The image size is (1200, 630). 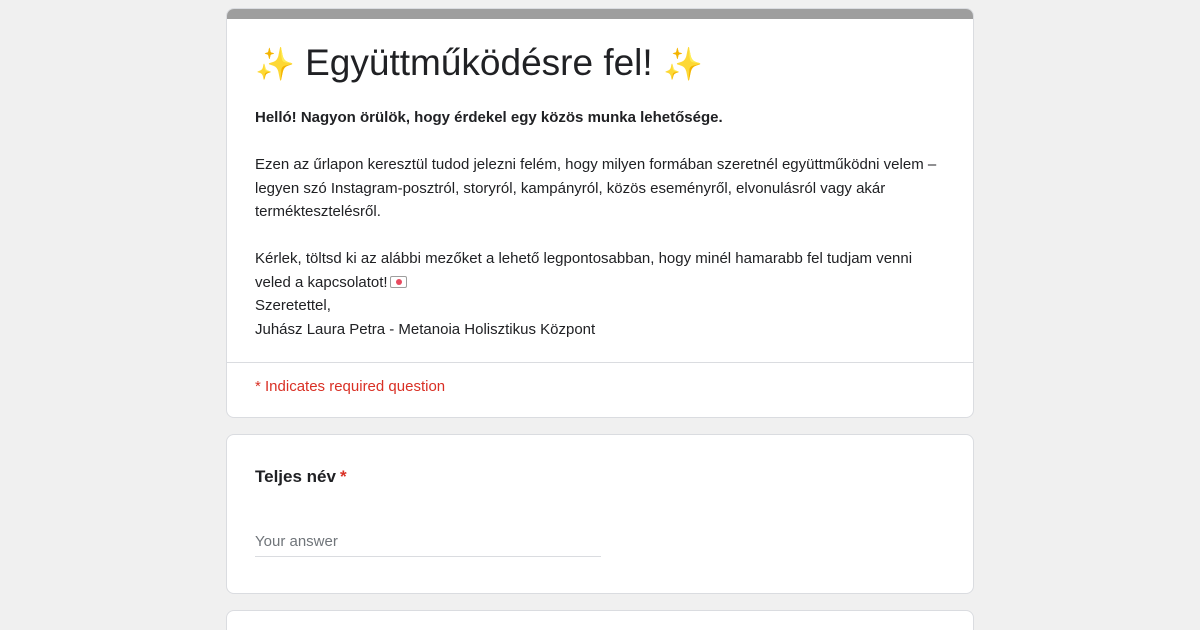 I want to click on form-title: ✨ Együttműködésre fel! ✨, so click(x=600, y=63).